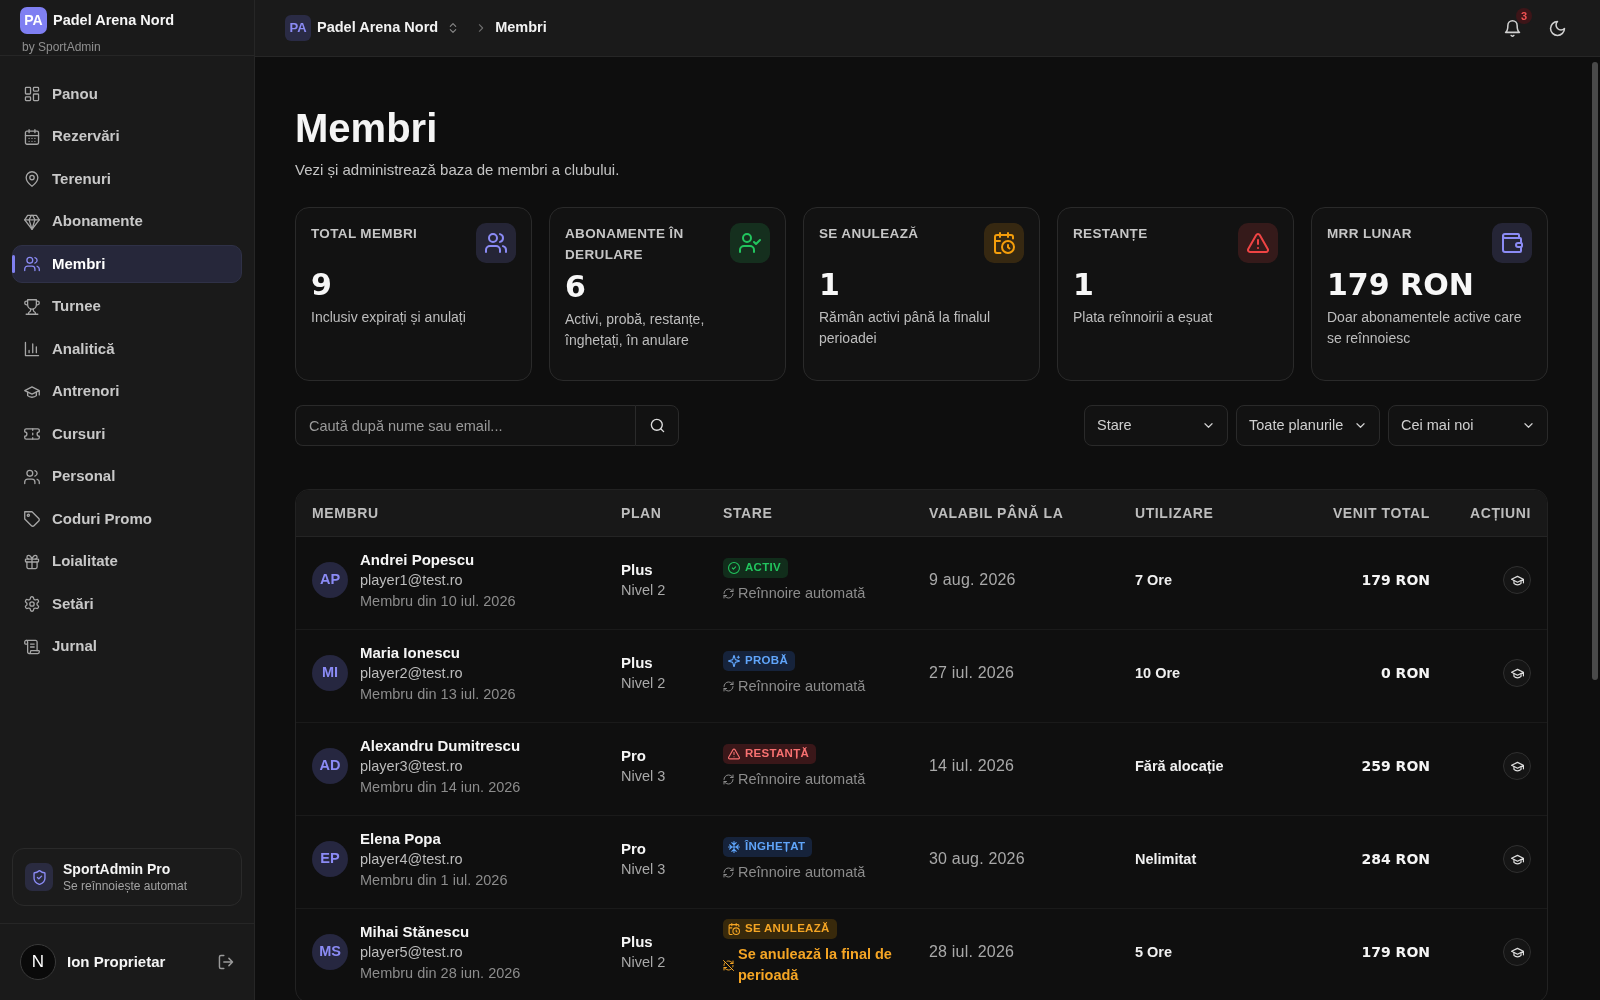 The height and width of the screenshot is (1000, 1600). I want to click on member-since: Membru din 10 iul. 2026, so click(438, 601).